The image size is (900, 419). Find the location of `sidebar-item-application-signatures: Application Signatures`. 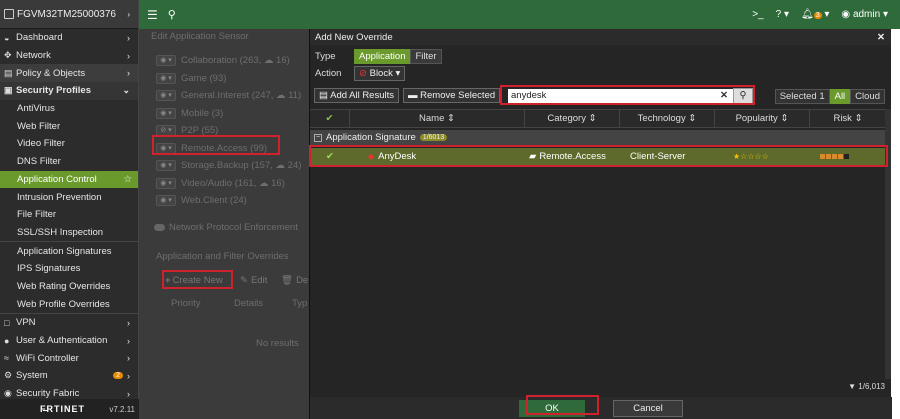

sidebar-item-application-signatures: Application Signatures is located at coordinates (69, 251).